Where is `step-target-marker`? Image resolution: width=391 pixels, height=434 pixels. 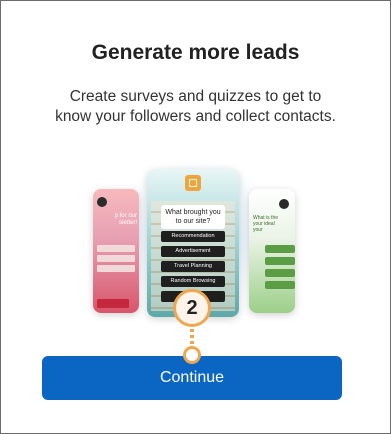
step-target-marker is located at coordinates (192, 355).